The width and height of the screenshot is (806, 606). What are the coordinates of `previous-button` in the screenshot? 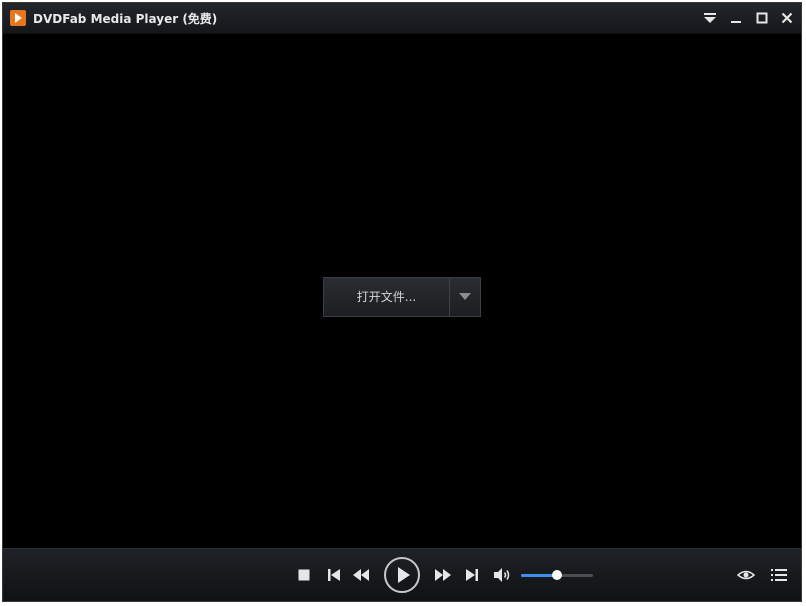 It's located at (334, 575).